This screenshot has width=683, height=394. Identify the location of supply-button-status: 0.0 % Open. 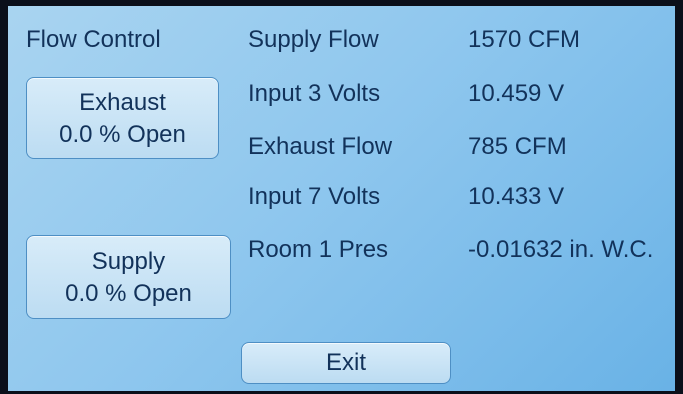
(128, 293).